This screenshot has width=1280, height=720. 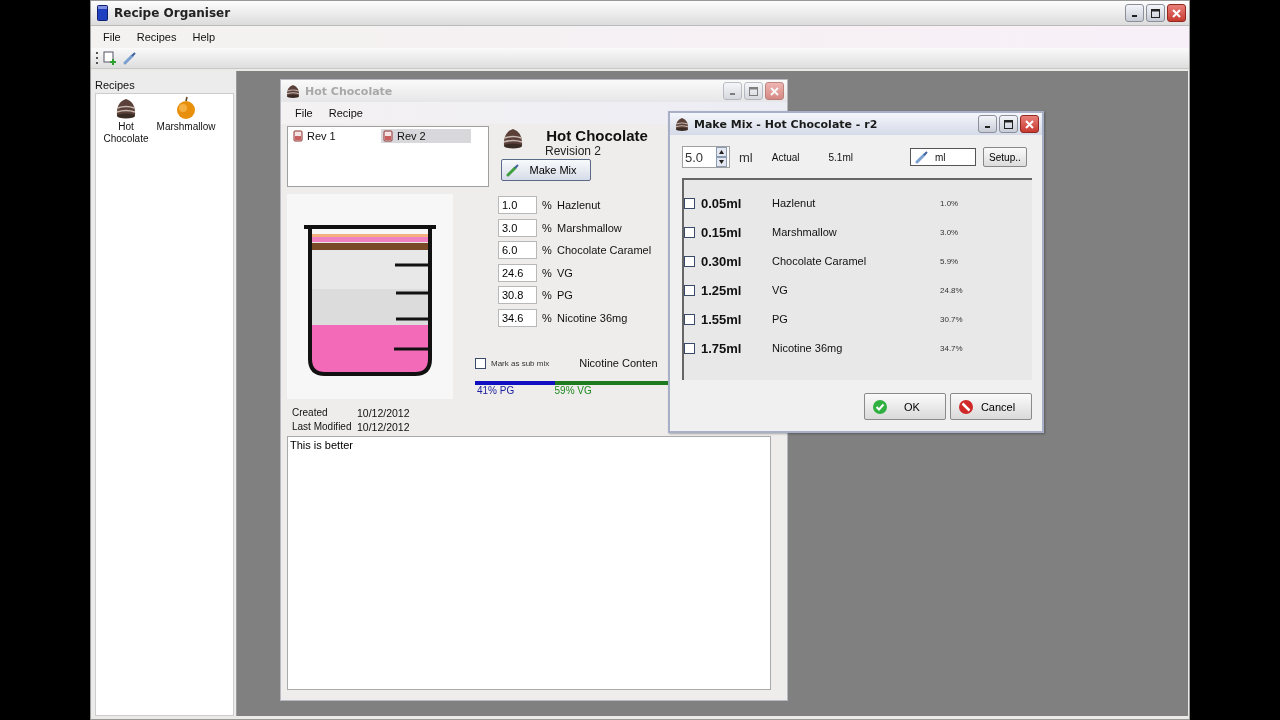 I want to click on percent-text: 3.0%, so click(x=949, y=232).